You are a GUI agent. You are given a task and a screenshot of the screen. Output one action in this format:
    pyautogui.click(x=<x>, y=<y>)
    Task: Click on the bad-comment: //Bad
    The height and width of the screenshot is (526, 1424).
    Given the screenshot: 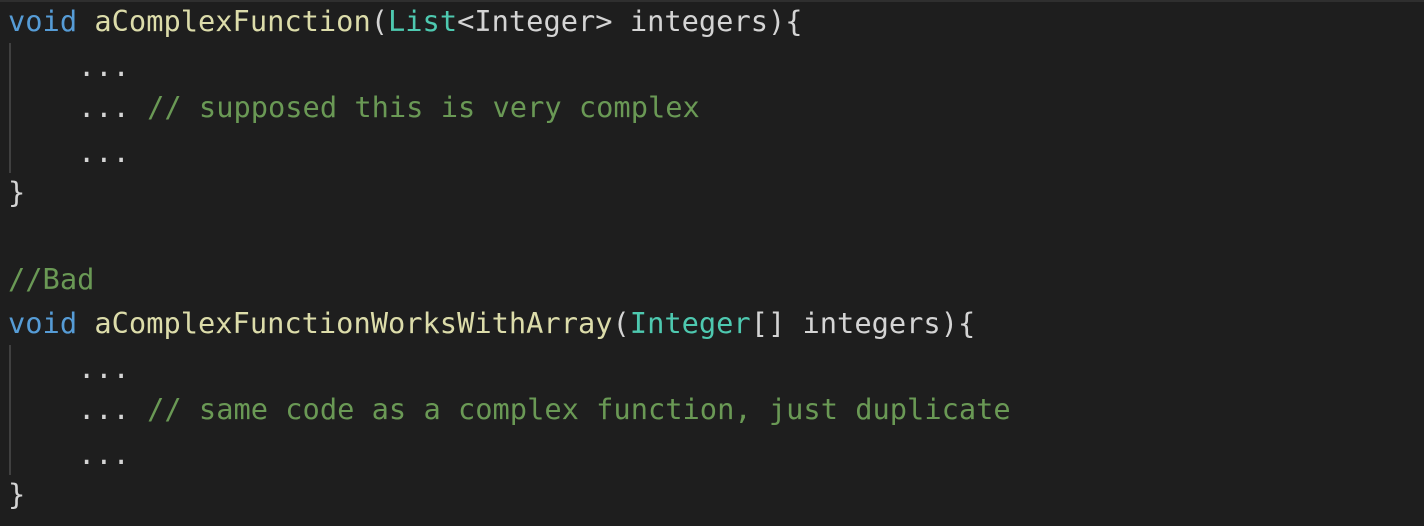 What is the action you would take?
    pyautogui.click(x=51, y=279)
    